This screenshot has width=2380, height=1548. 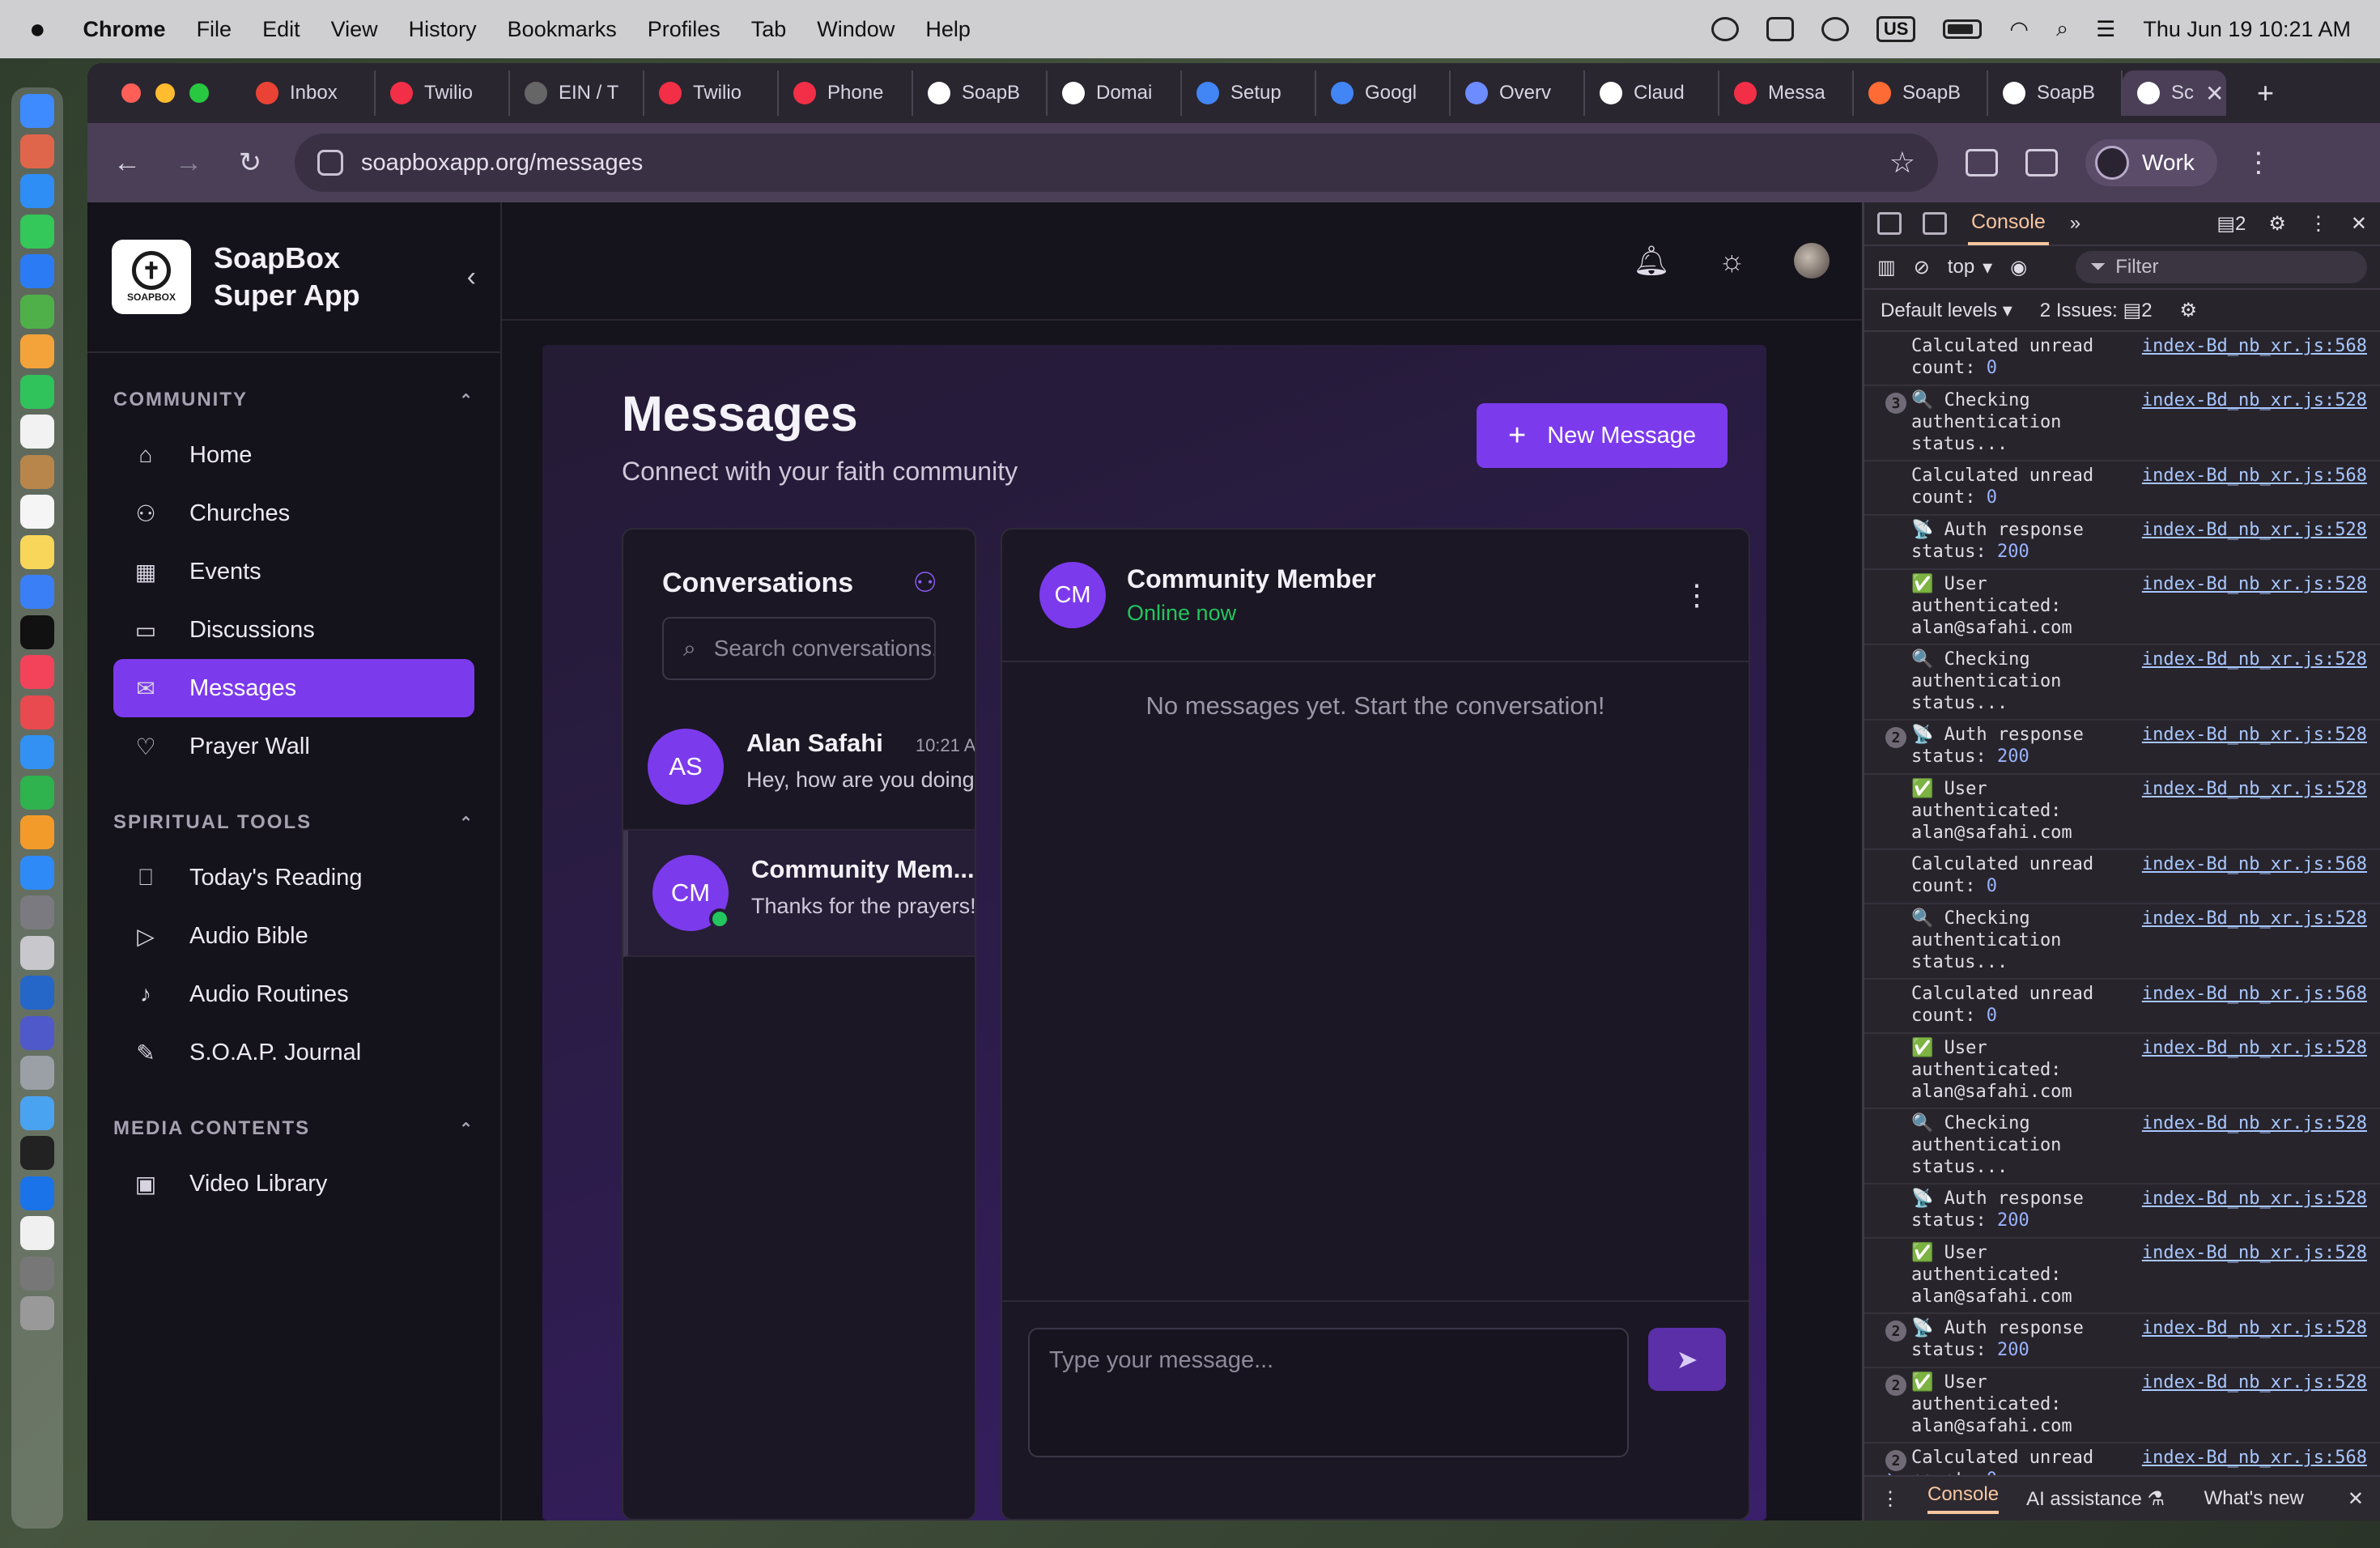 I want to click on drawer-close-icon: ✕, so click(x=2356, y=1499).